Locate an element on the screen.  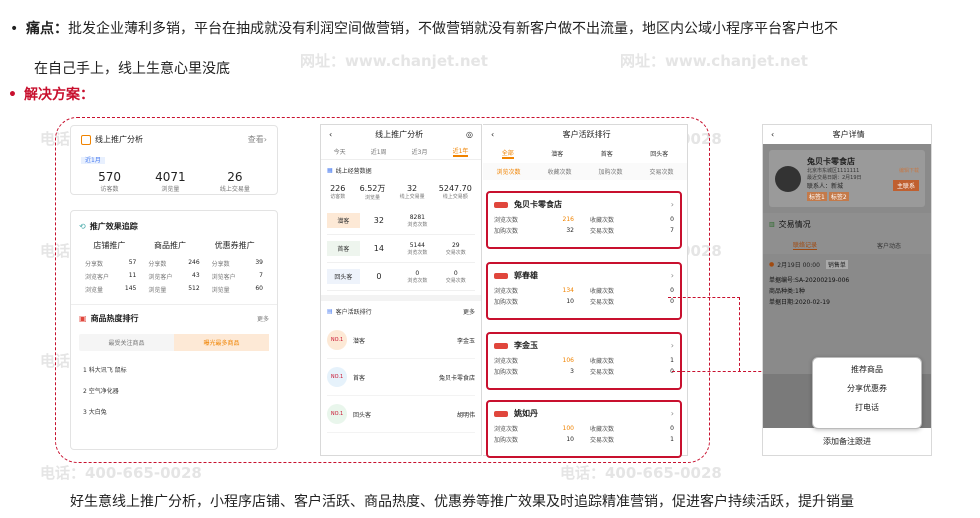
cell-value: 43 is located at coordinates (196, 275).